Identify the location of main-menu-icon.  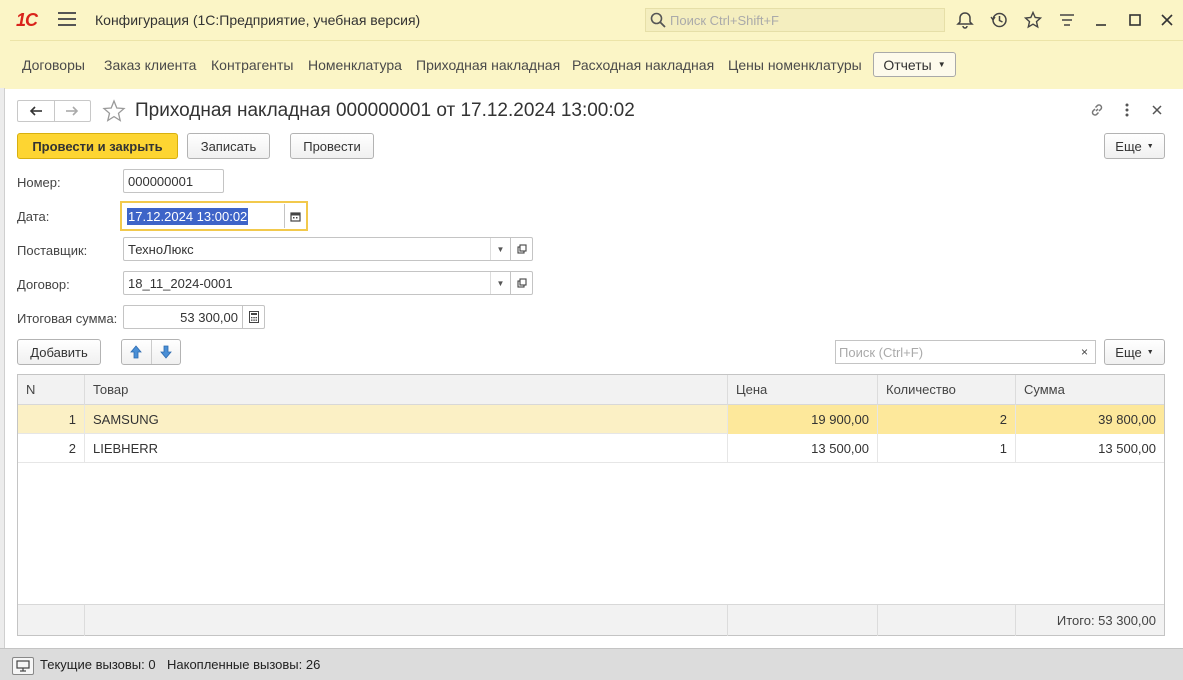
(67, 20).